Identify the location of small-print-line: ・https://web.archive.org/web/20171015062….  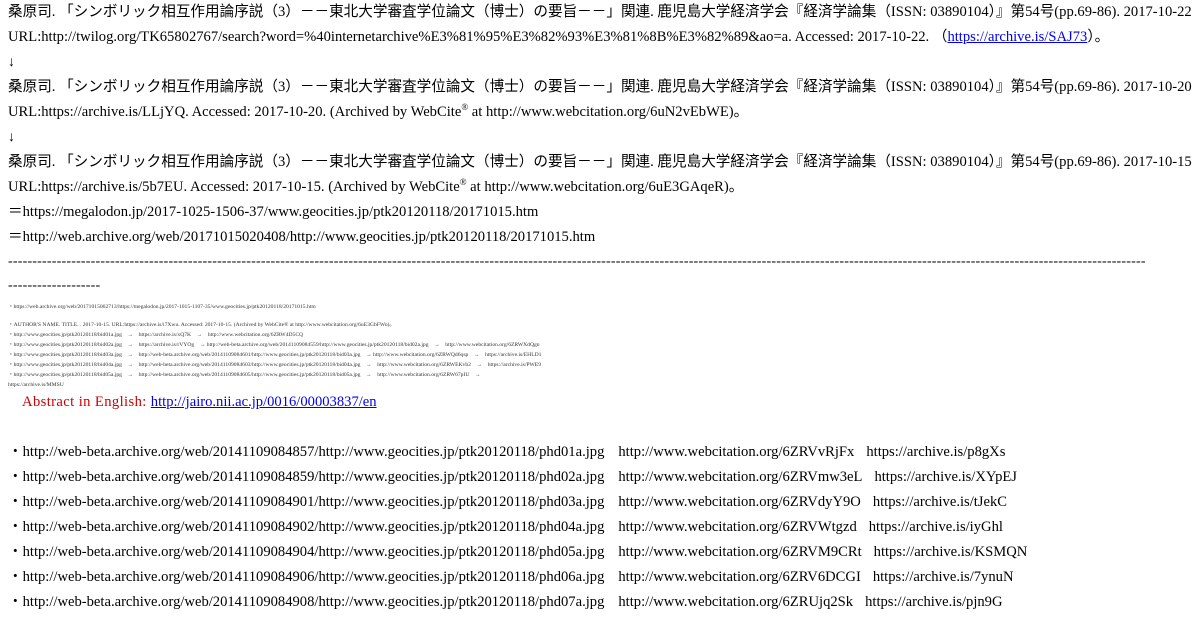
(162, 307).